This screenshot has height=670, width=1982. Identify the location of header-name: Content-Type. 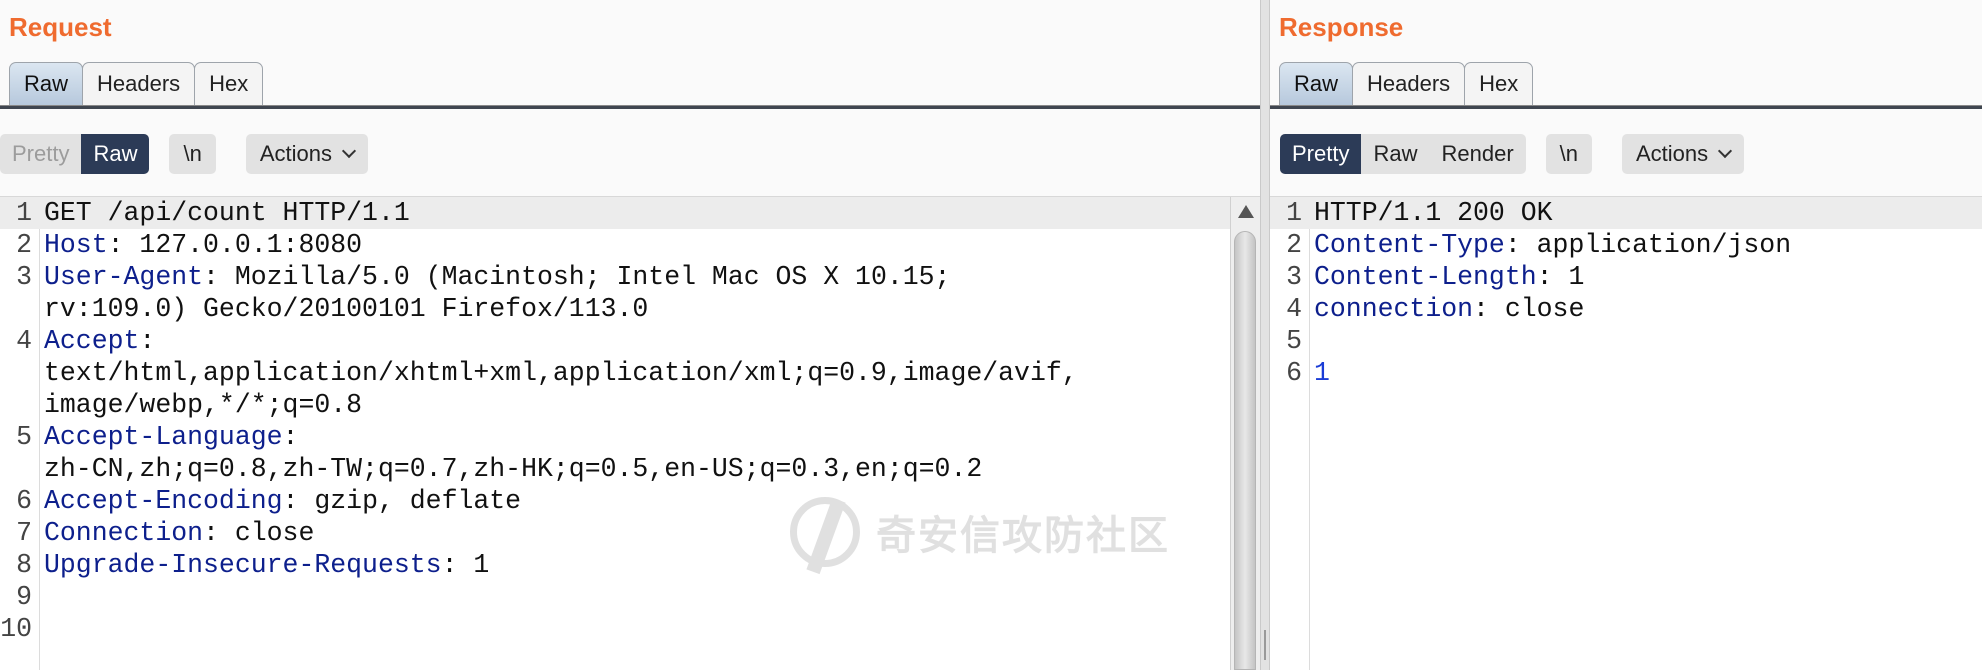
(1409, 245).